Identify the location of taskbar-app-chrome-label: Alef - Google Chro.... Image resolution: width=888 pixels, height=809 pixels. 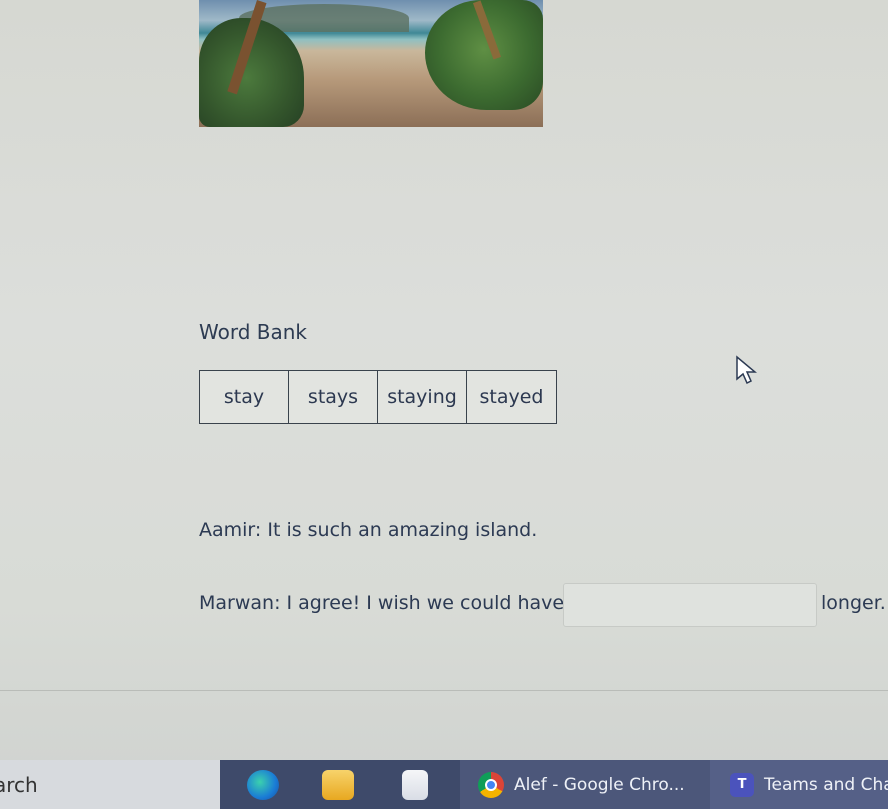
(599, 784).